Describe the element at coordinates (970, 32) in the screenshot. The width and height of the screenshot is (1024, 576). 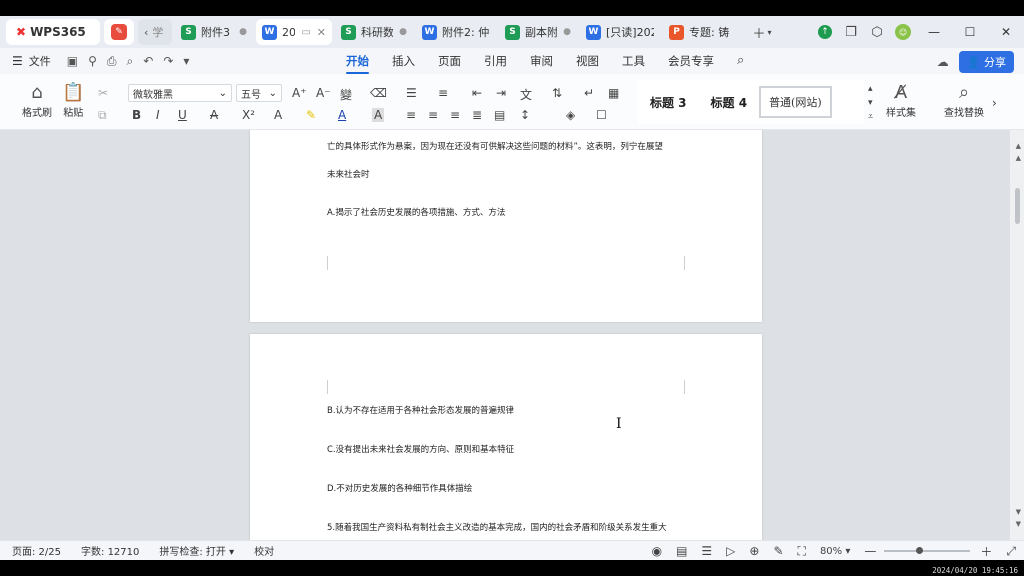
I see `maximize-button: ☐` at that location.